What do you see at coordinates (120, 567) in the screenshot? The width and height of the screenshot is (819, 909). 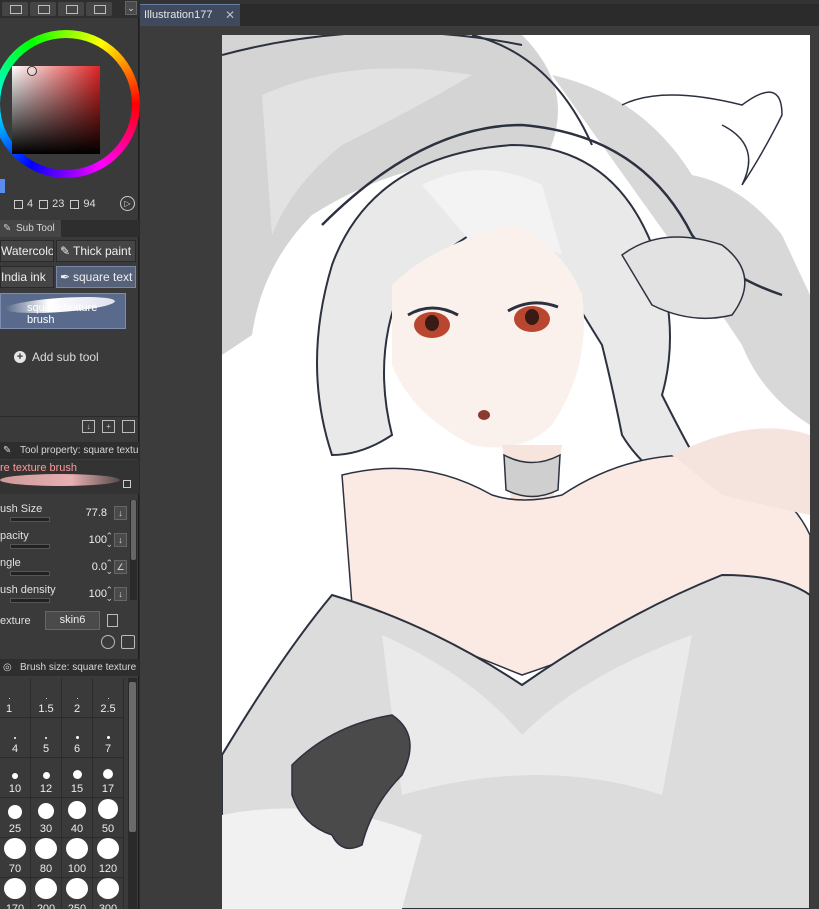 I see `angle-icon: ∠` at bounding box center [120, 567].